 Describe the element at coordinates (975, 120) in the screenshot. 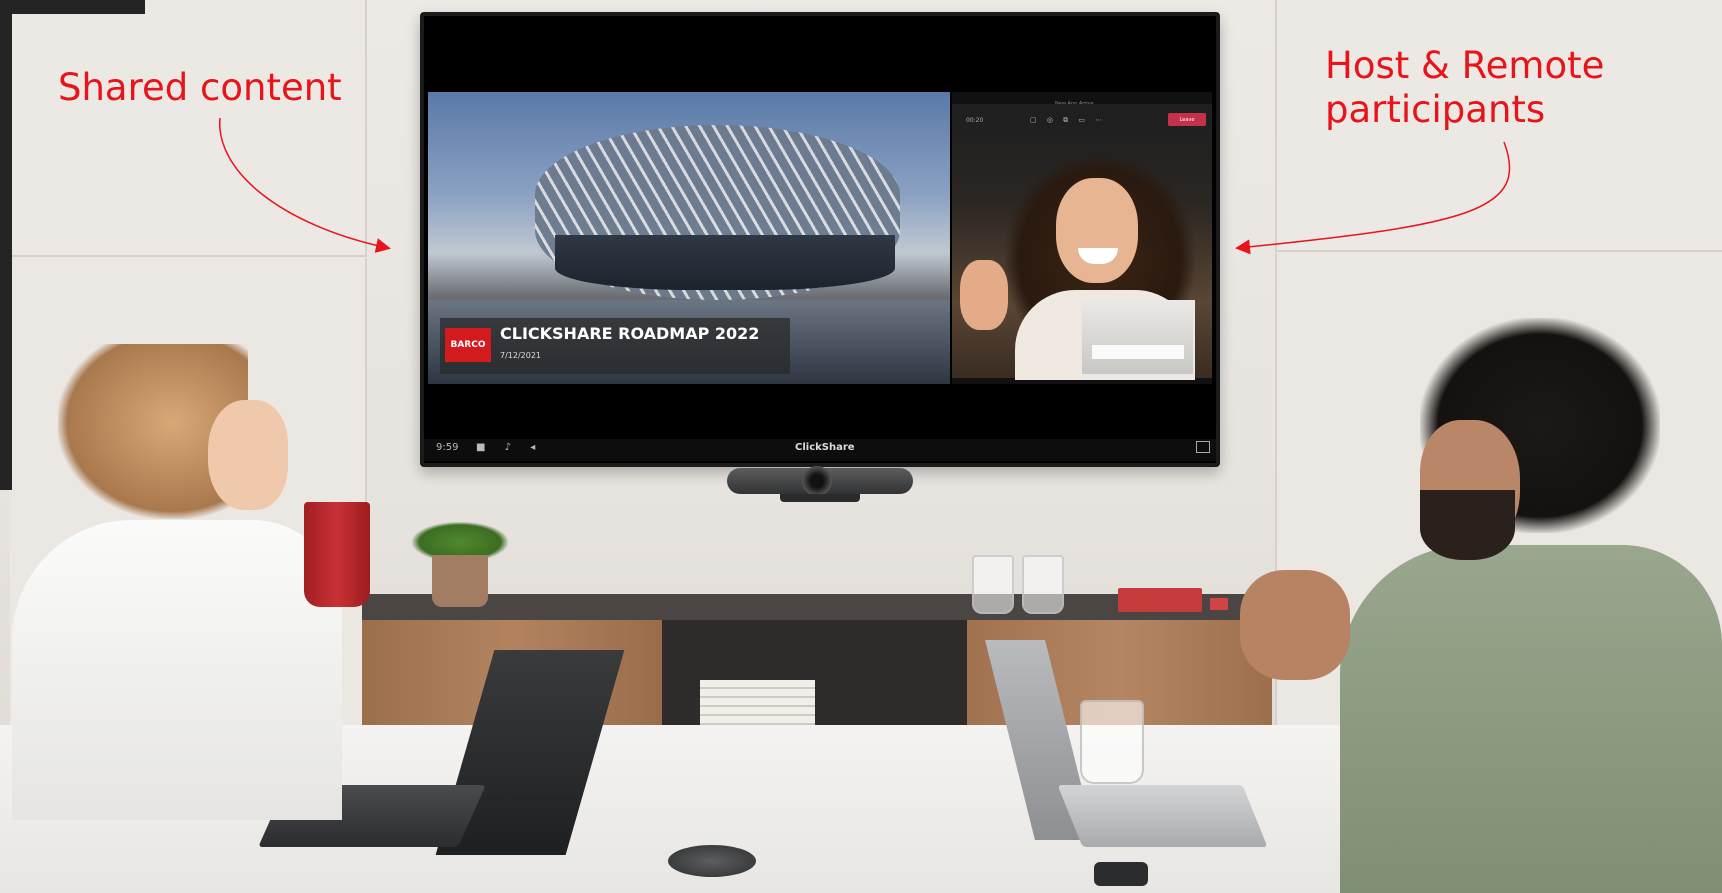

I see `meeting-elapsed-time: 00:20` at that location.